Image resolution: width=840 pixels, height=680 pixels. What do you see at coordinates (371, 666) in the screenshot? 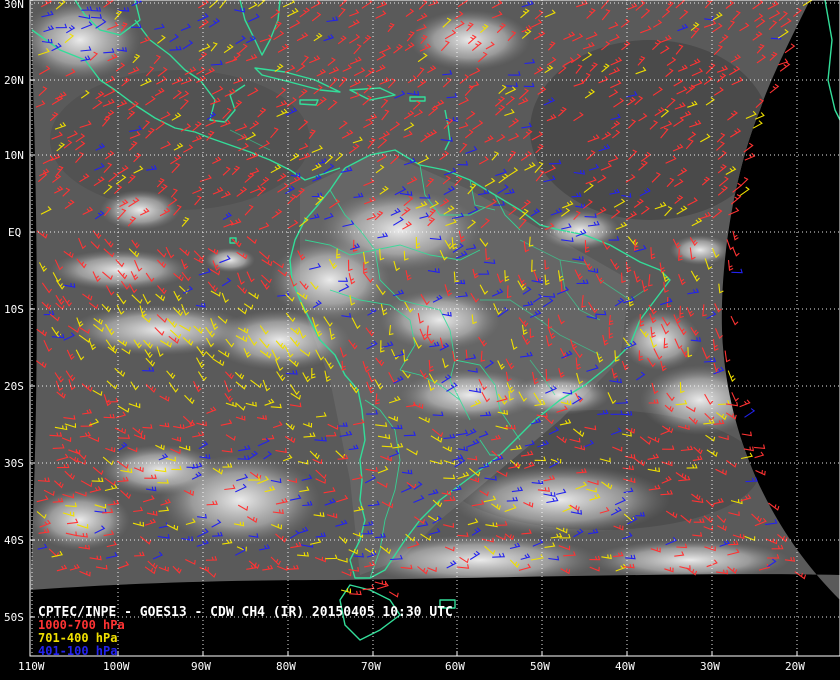
I see `lon-label: 70W` at bounding box center [371, 666].